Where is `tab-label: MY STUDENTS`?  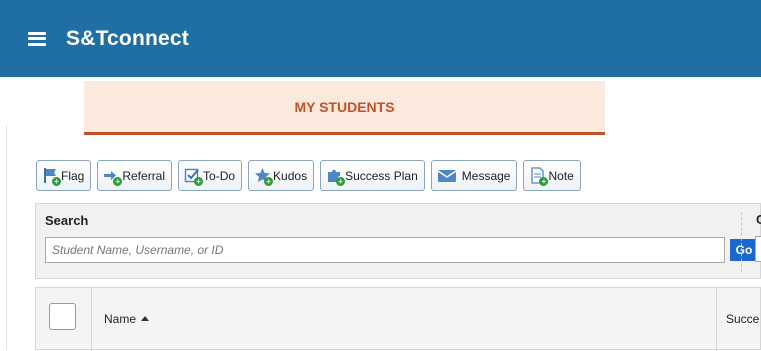 tab-label: MY STUDENTS is located at coordinates (344, 106).